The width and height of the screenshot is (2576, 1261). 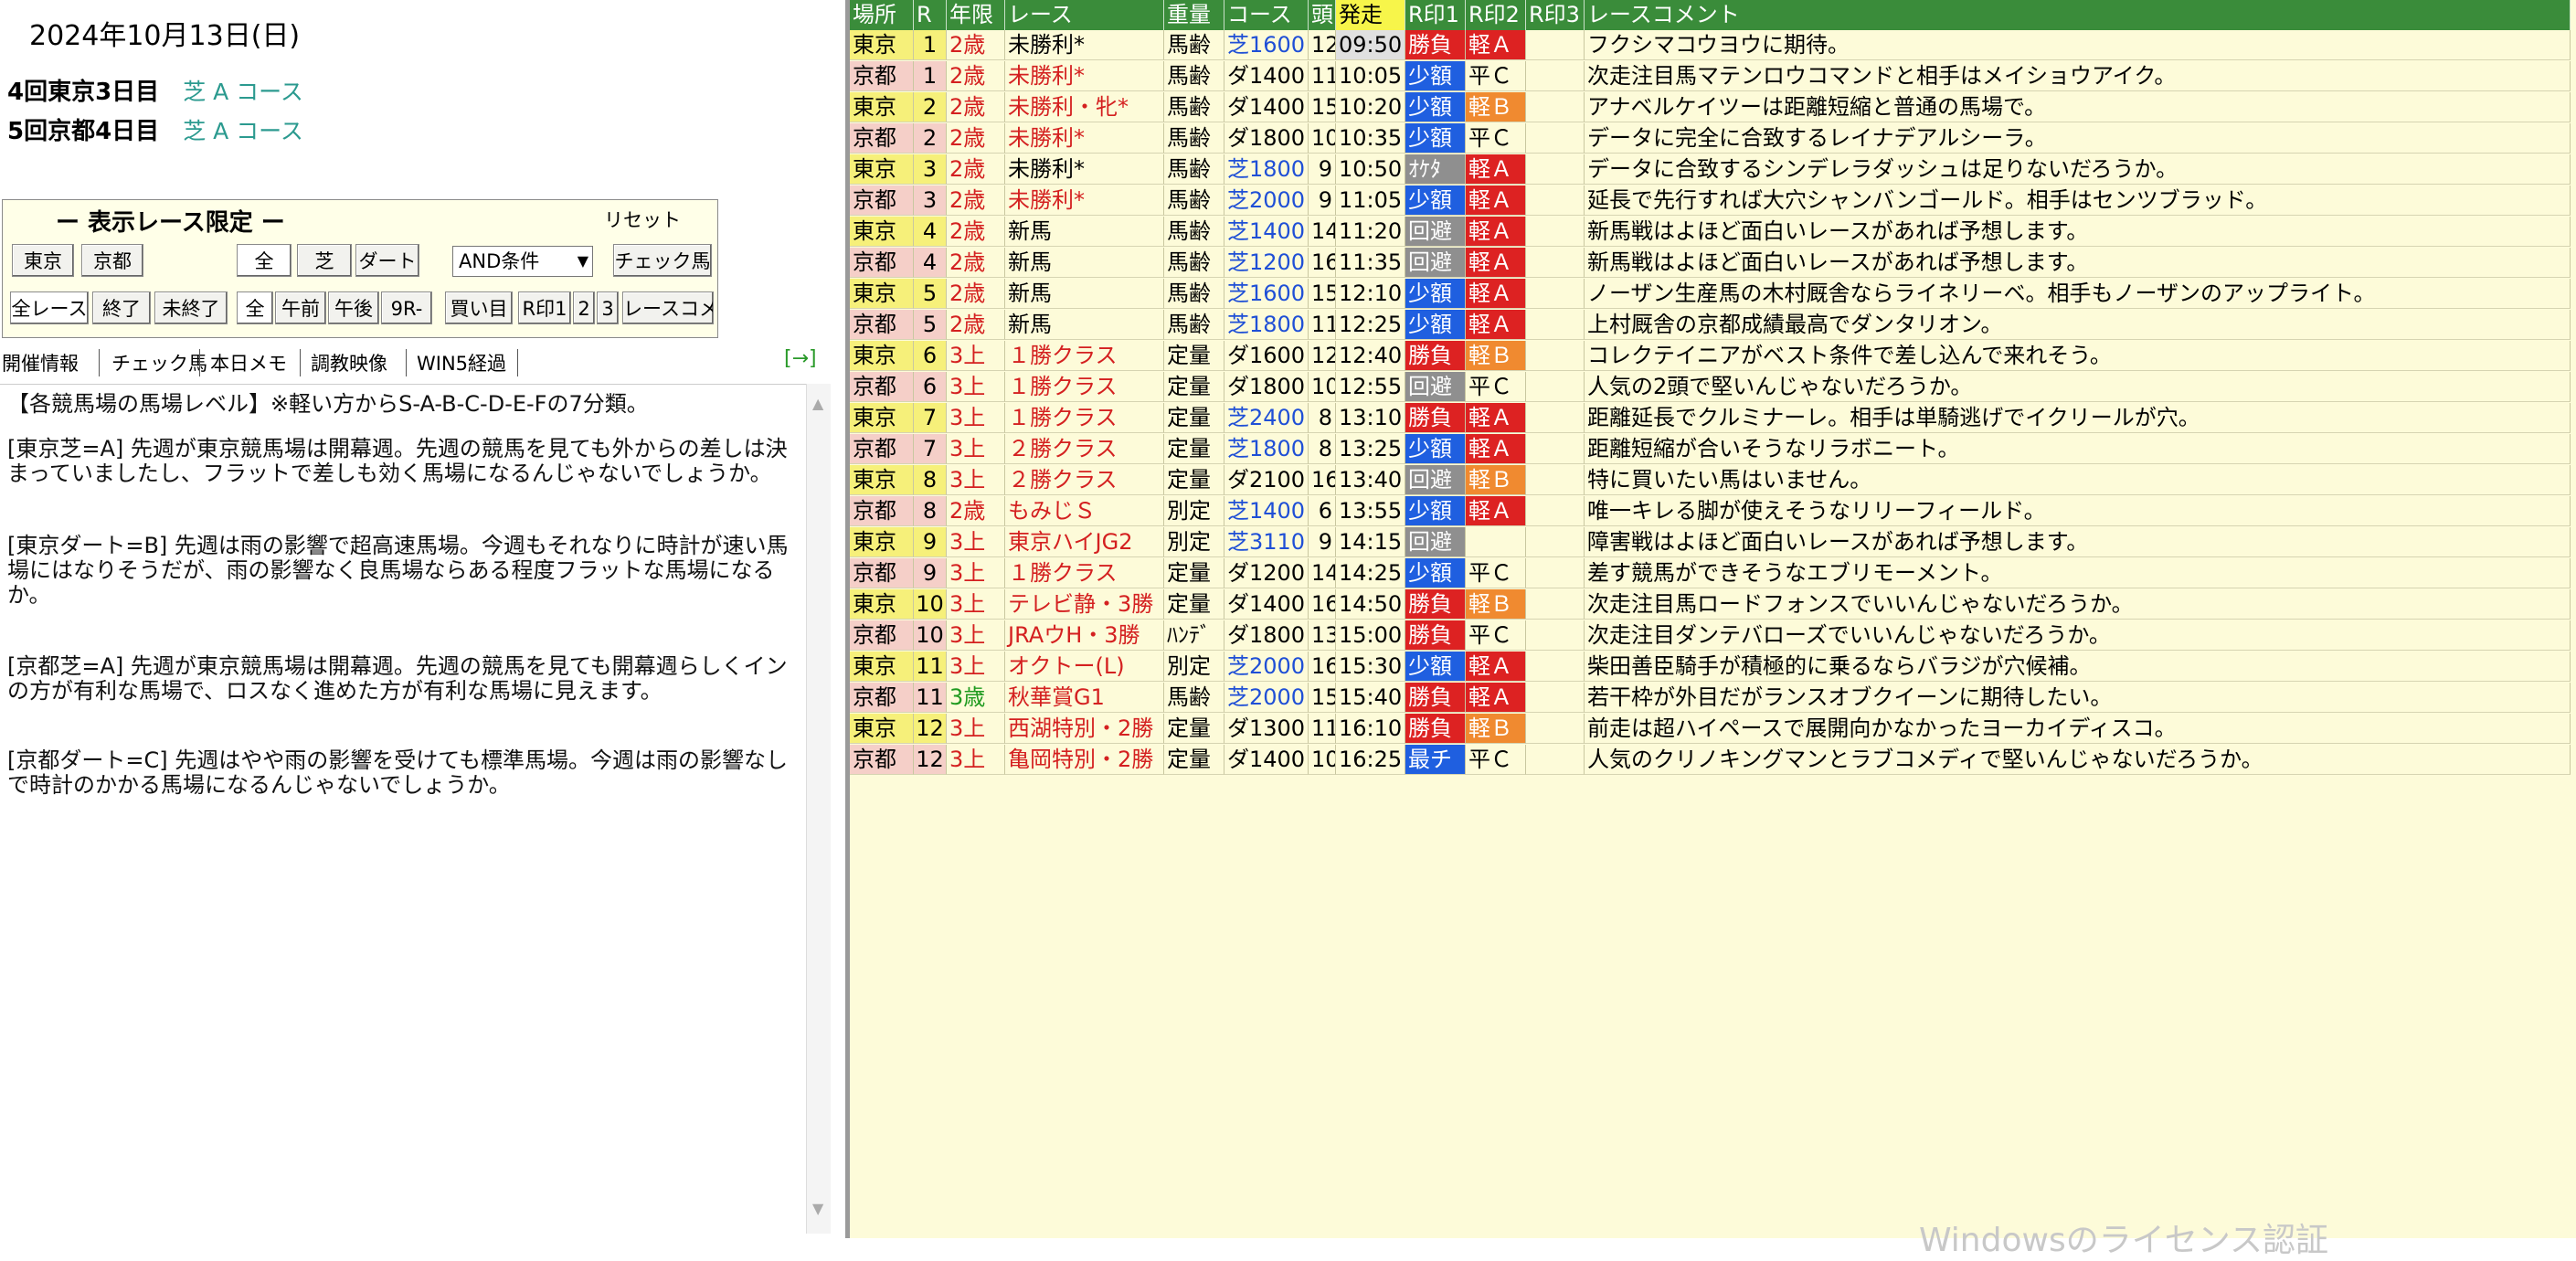 I want to click on race-name-cell: テレビ静・3勝, so click(x=1084, y=605).